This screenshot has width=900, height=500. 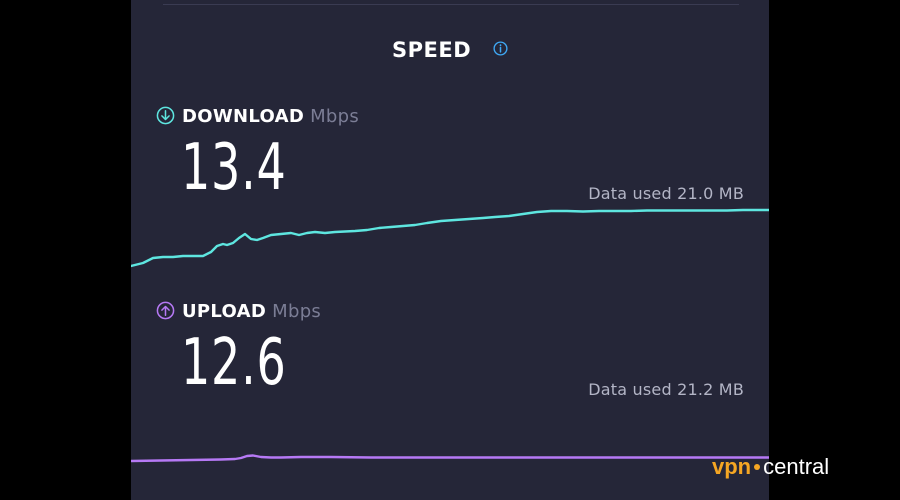 What do you see at coordinates (757, 467) in the screenshot?
I see `watermark-dot` at bounding box center [757, 467].